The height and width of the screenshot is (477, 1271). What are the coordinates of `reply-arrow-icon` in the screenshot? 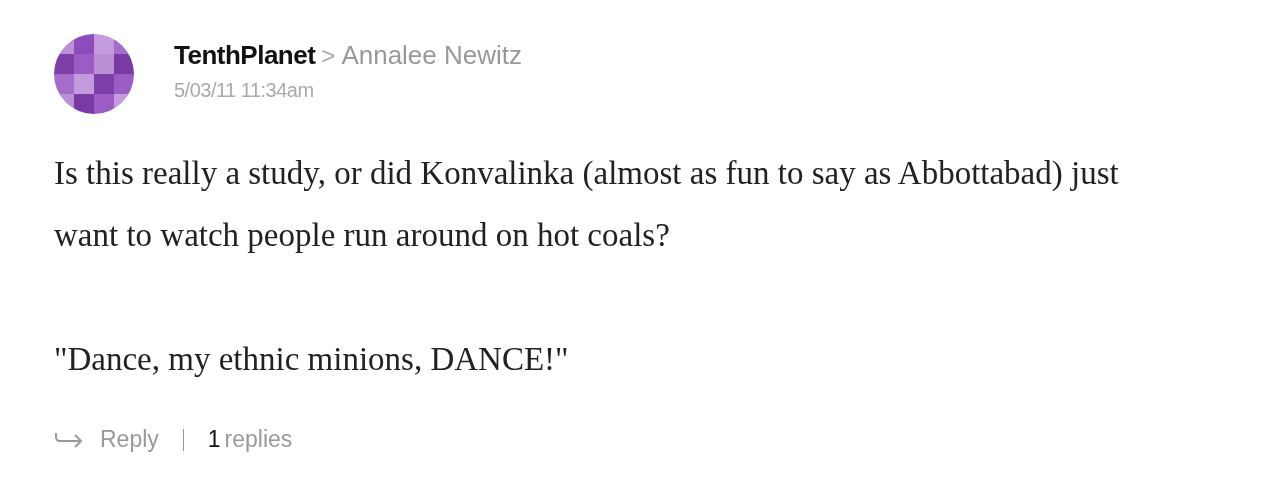 It's located at (69, 439).